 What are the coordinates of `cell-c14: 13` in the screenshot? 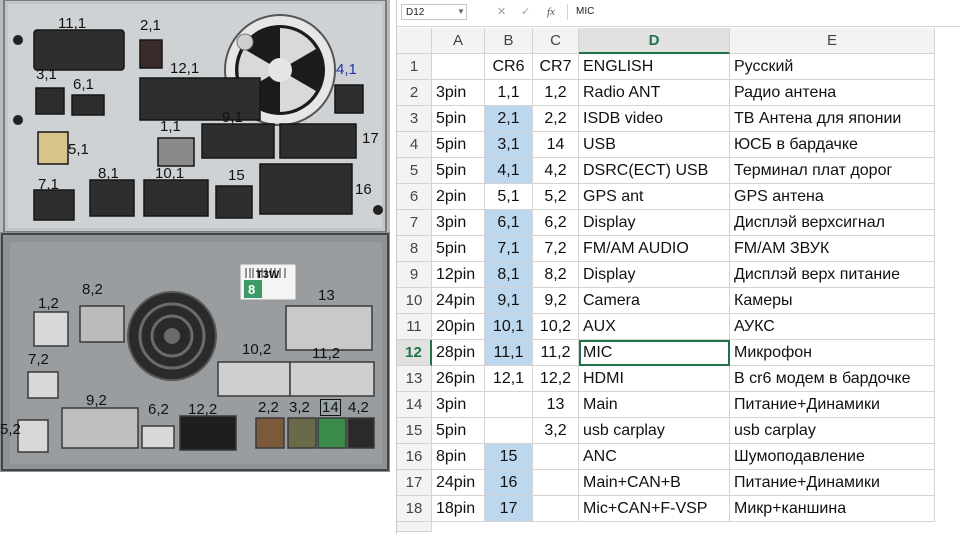 It's located at (556, 405).